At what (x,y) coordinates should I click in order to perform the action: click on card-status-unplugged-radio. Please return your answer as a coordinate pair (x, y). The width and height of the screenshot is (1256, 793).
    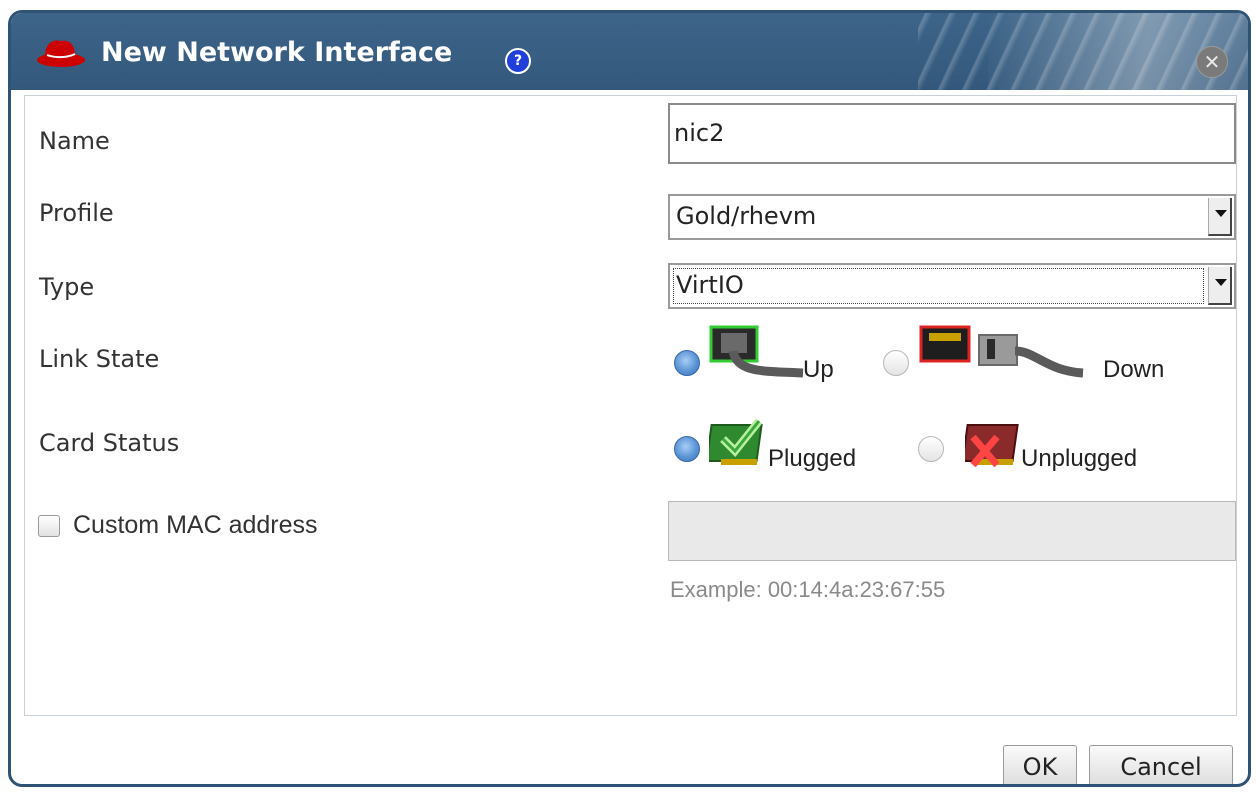
    Looking at the image, I should click on (931, 449).